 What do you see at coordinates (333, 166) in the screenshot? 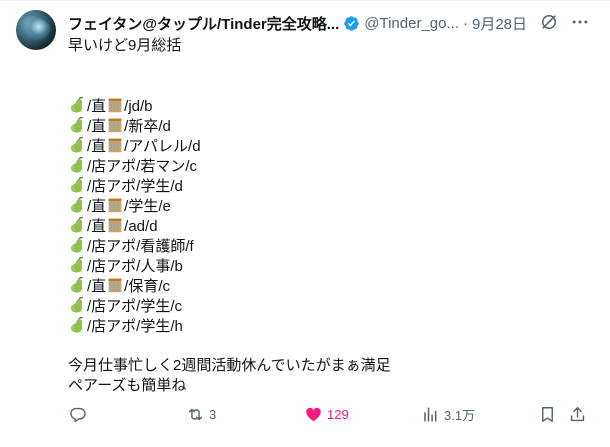
I see `entry-line: /店アポ/若マン/c` at bounding box center [333, 166].